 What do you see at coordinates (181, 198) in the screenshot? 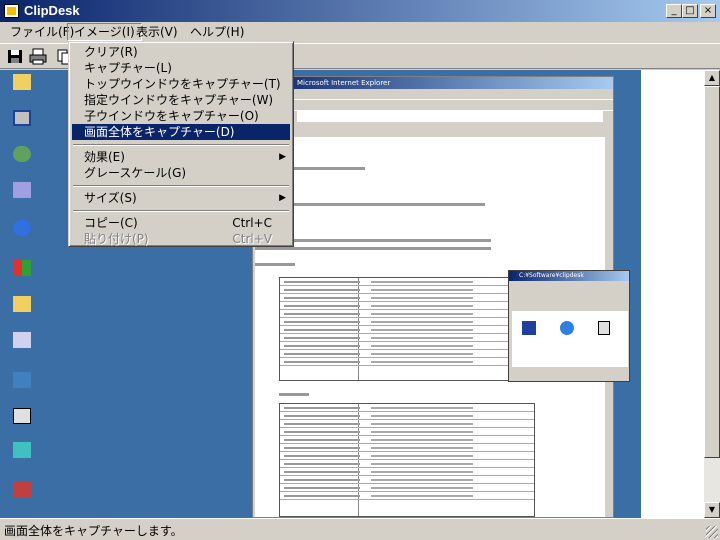
I see `menu-item-size: サイズ(S) ▶` at bounding box center [181, 198].